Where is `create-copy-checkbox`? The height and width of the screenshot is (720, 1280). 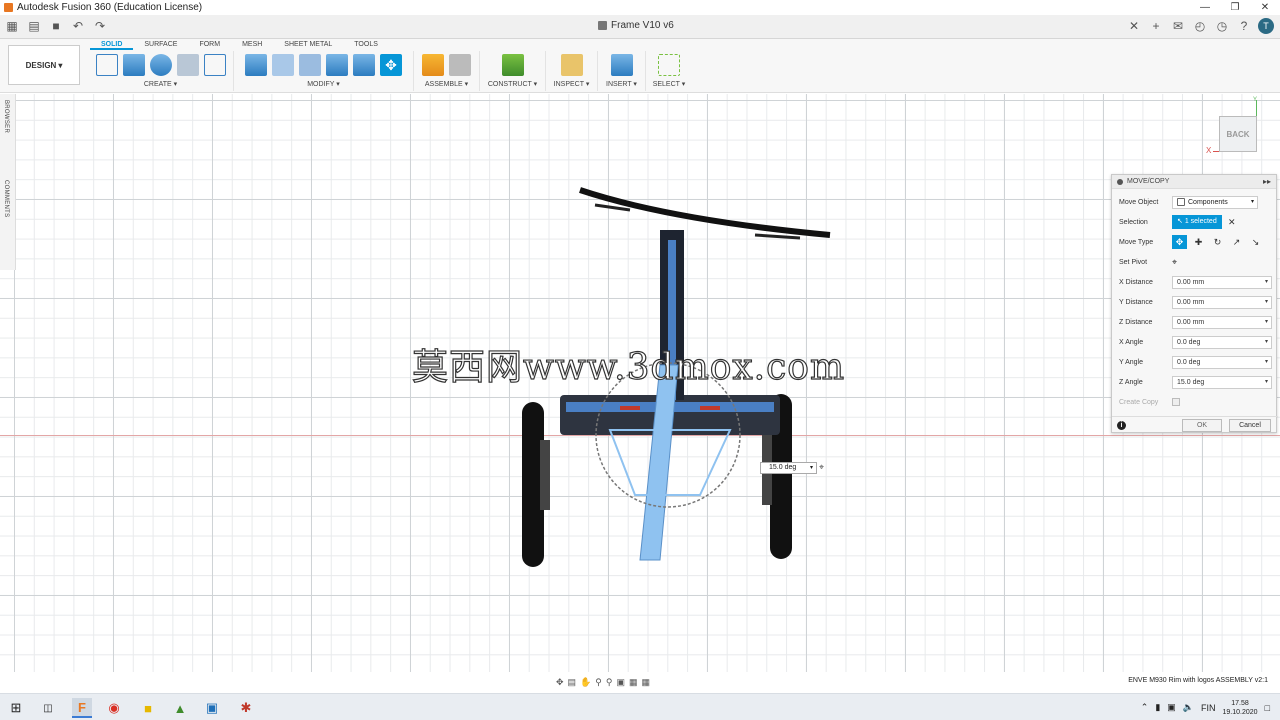
create-copy-checkbox is located at coordinates (1176, 402).